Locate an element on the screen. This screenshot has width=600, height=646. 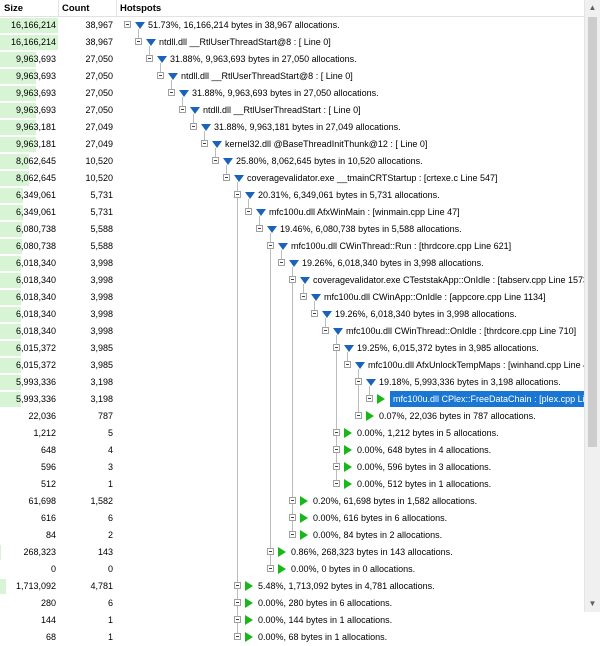
tree-row: 280 6 0.00%, 280 bytes in 6 allocations. is located at coordinates (292, 603).